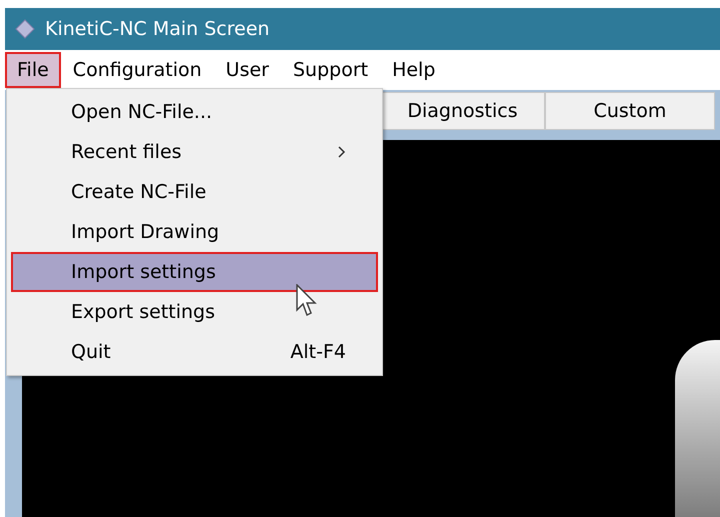 This screenshot has width=720, height=517. What do you see at coordinates (137, 70) in the screenshot?
I see `menu-item: Configuration` at bounding box center [137, 70].